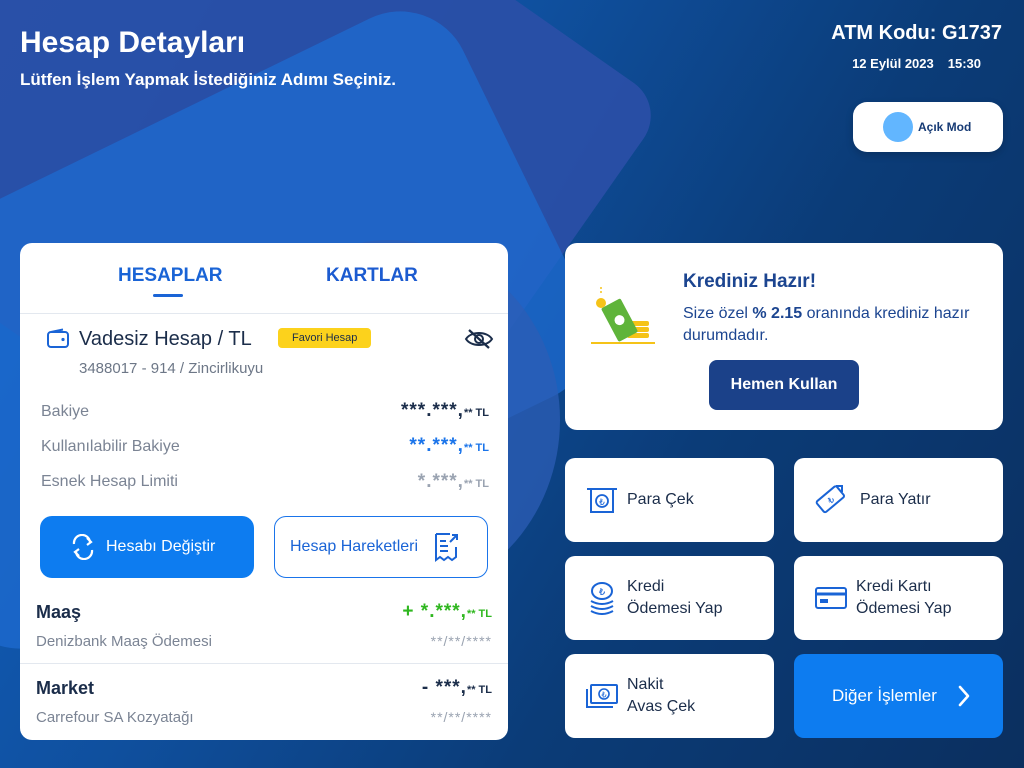  Describe the element at coordinates (898, 127) in the screenshot. I see `toggle-knob` at that location.